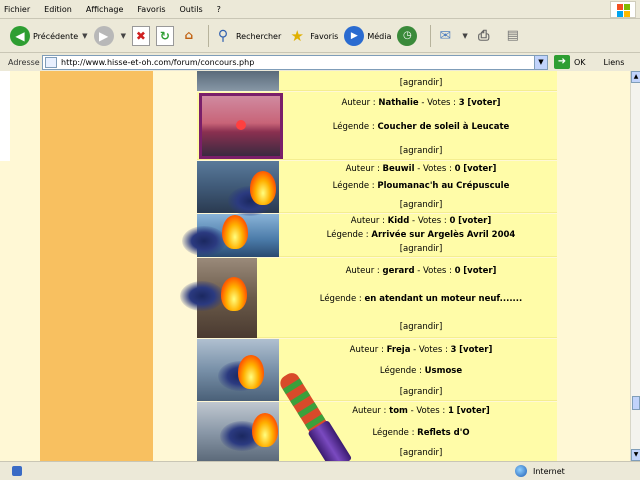 The width and height of the screenshot is (640, 480). I want to click on author-name: Nathalie, so click(398, 103).